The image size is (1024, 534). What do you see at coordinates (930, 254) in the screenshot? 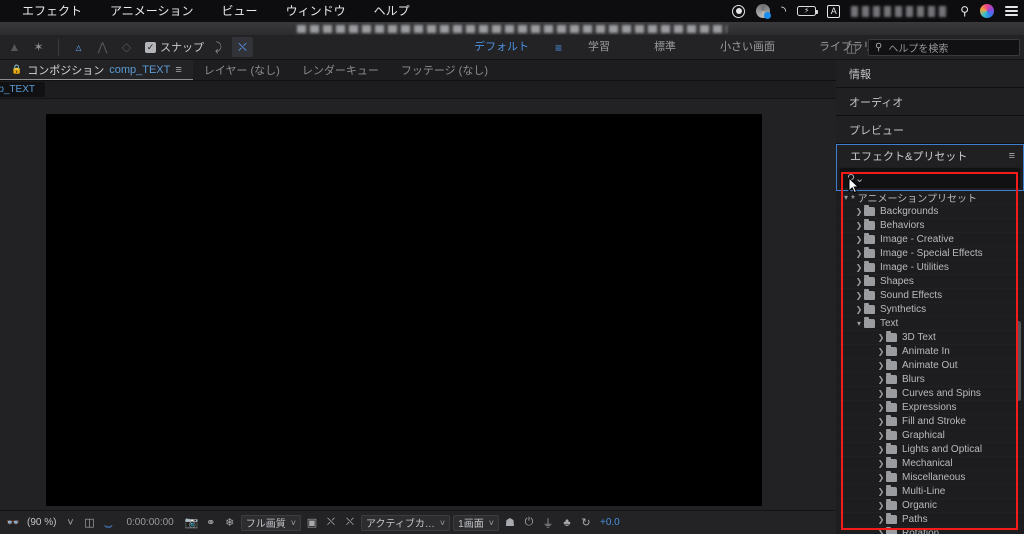
I see `tree-row: ❯ Image - Special Effects` at bounding box center [930, 254].